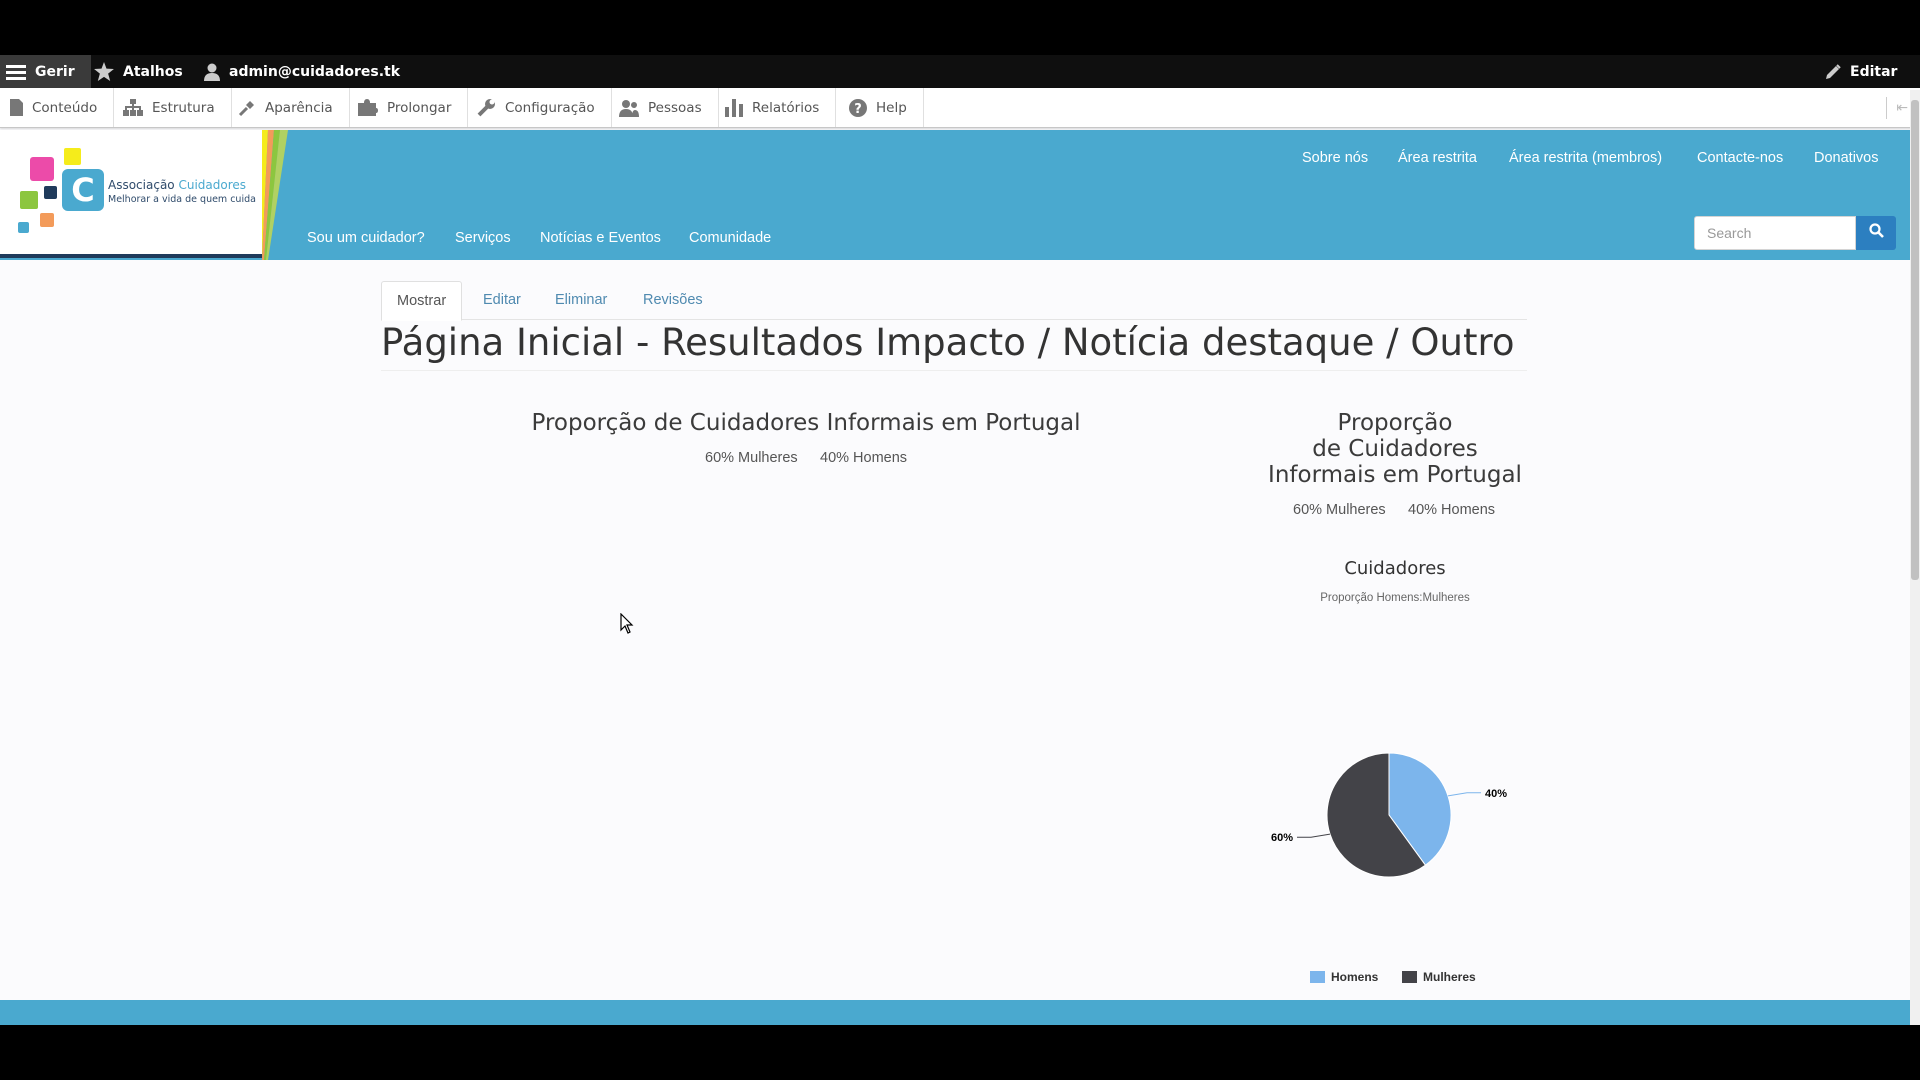  I want to click on admin-toolbar: Gerir Atalhos admin@cuidadores.tk Editar, so click(960, 71).